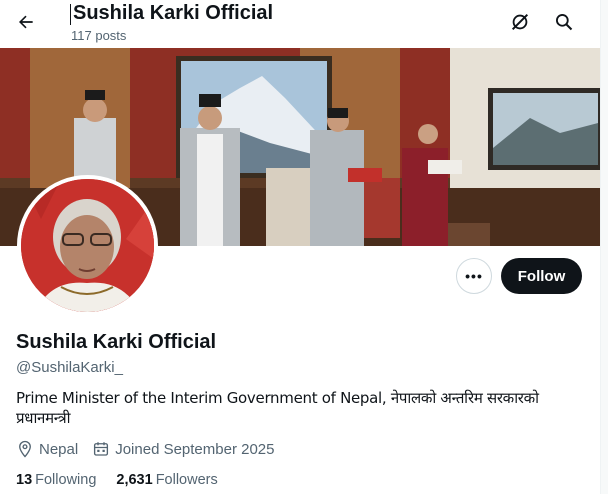 The image size is (608, 494). Describe the element at coordinates (134, 480) in the screenshot. I see `followers-count: 2,631` at that location.